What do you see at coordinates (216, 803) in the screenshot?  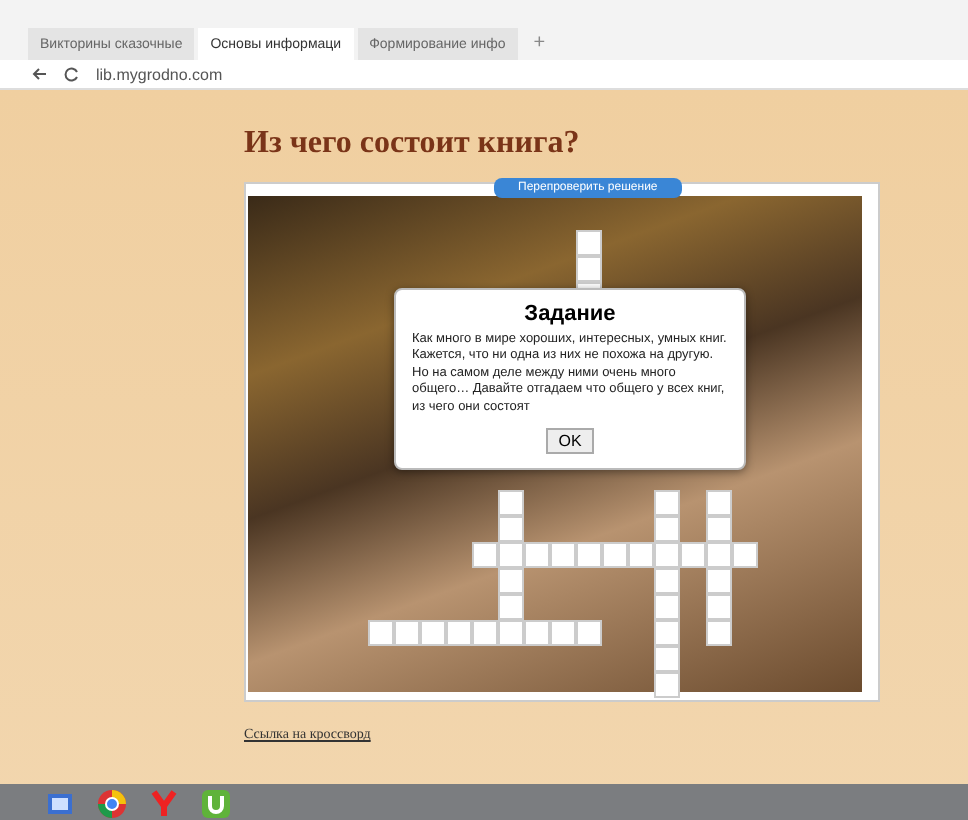 I see `u-letter-app-icon` at bounding box center [216, 803].